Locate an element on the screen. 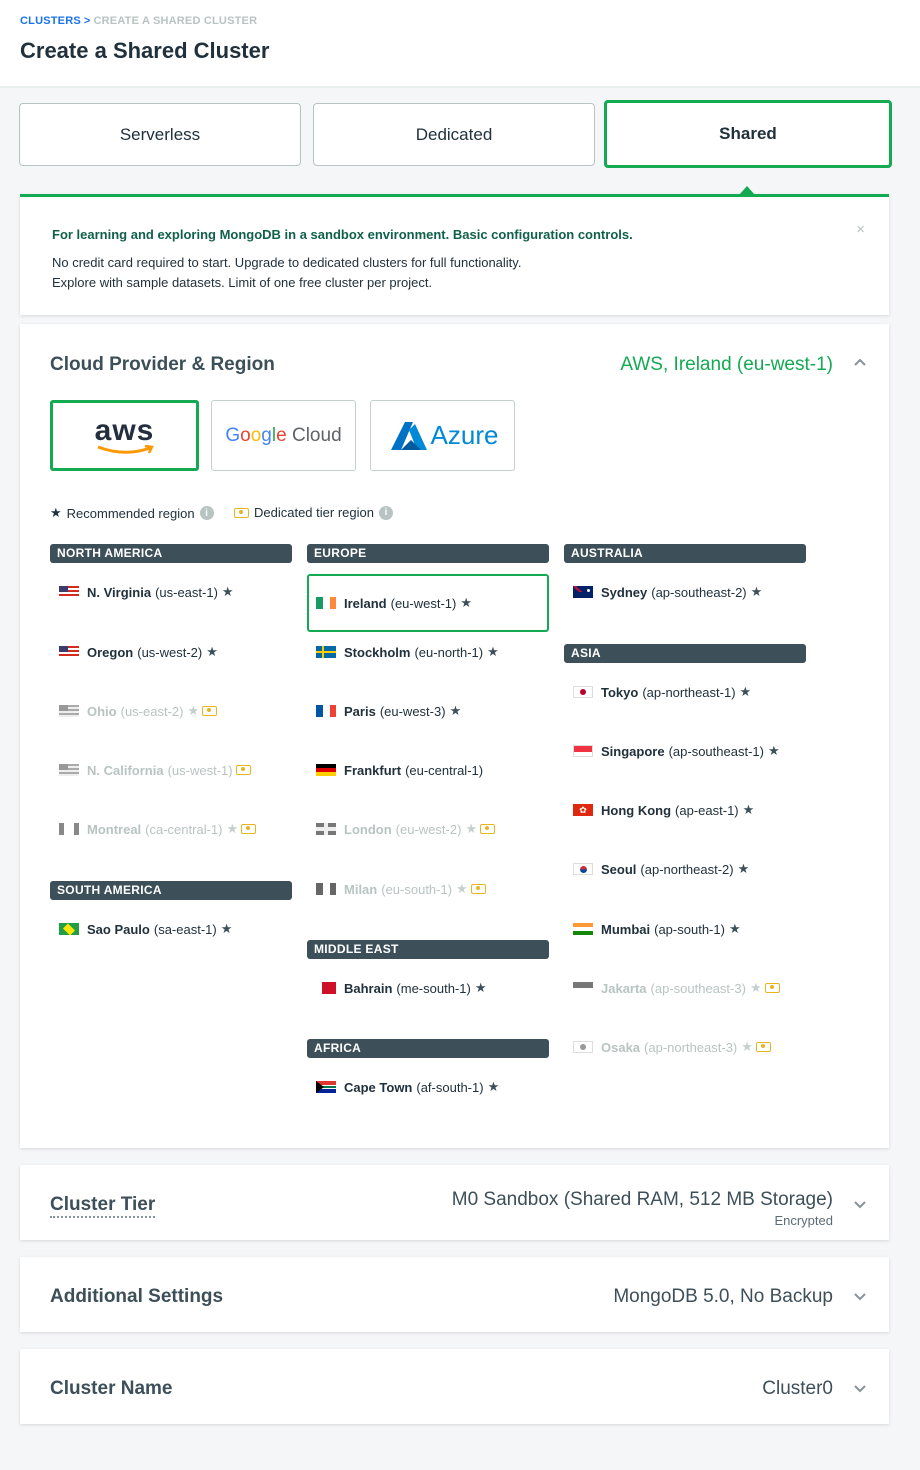  provider-section-value: AWS, Ireland (eu-west-1) is located at coordinates (726, 364).